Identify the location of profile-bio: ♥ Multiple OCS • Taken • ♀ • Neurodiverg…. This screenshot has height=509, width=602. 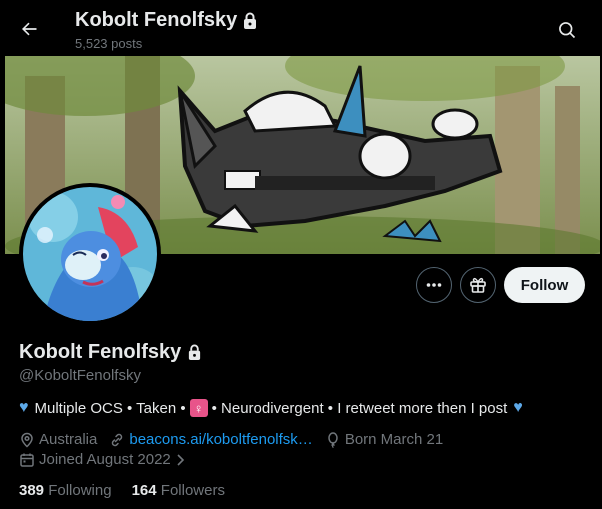
(271, 408).